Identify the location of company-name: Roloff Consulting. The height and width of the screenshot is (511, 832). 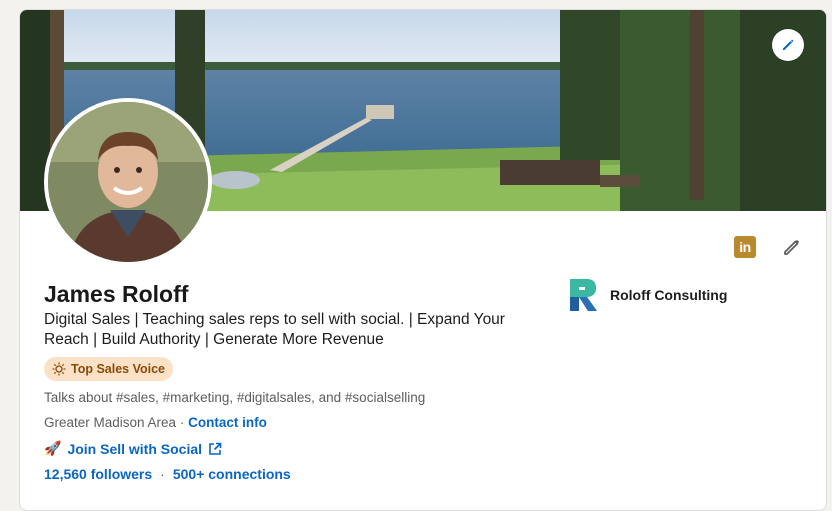
(669, 295).